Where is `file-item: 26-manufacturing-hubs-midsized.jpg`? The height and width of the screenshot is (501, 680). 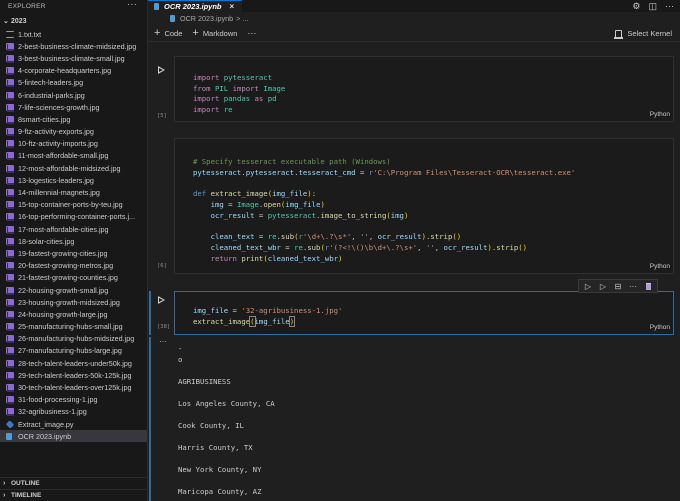
file-item: 26-manufacturing-hubs-midsized.jpg is located at coordinates (73, 339).